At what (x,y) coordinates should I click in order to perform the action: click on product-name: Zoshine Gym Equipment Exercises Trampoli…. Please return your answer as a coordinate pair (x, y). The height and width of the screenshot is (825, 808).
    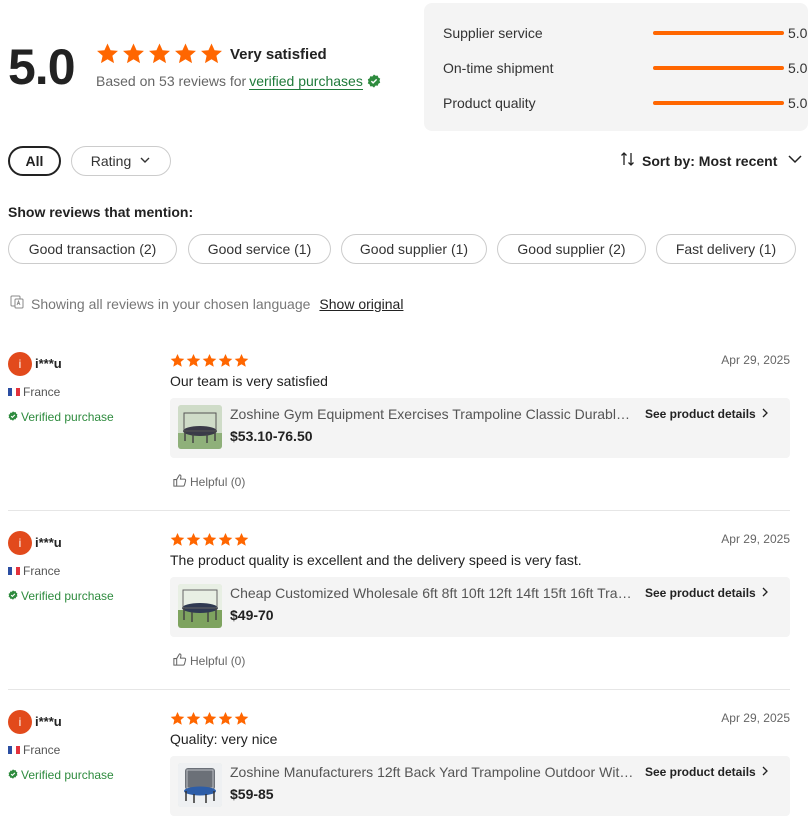
    Looking at the image, I should click on (432, 414).